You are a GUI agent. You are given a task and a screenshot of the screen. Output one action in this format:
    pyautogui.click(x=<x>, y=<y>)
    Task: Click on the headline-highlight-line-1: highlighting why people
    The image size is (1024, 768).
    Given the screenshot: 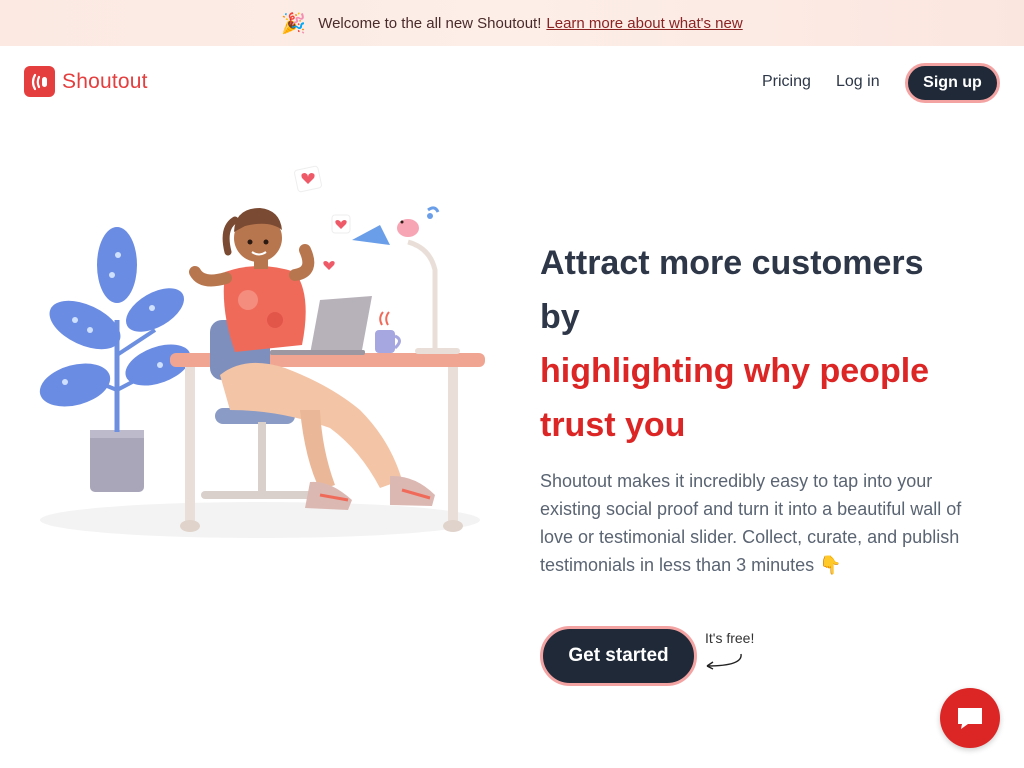 What is the action you would take?
    pyautogui.click(x=735, y=371)
    